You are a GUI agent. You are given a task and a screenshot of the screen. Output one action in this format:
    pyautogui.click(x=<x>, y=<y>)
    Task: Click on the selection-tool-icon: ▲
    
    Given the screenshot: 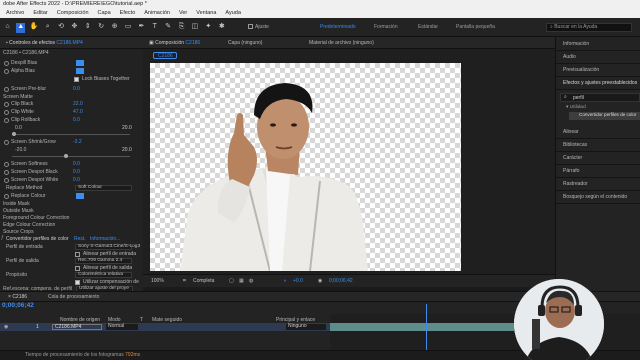 What is the action you would take?
    pyautogui.click(x=21, y=28)
    